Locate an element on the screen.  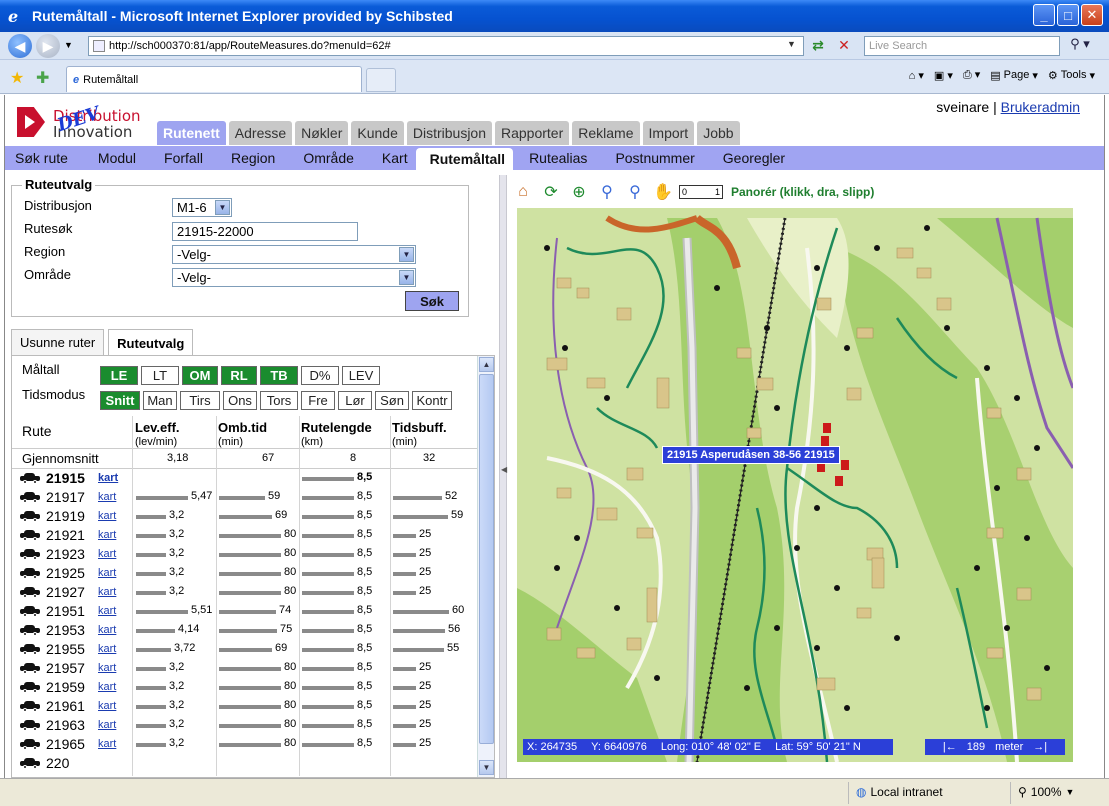
refresh-map-icon: ⟳ is located at coordinates (551, 192).